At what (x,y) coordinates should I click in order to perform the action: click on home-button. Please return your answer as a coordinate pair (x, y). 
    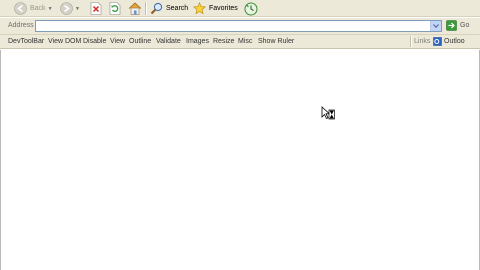
    Looking at the image, I should click on (135, 8).